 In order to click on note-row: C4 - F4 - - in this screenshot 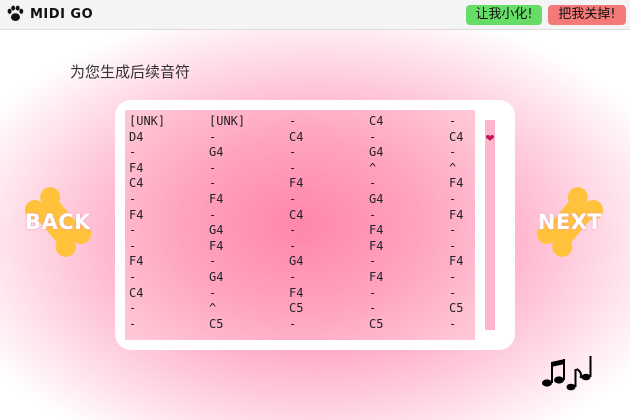, I will do `click(302, 294)`.